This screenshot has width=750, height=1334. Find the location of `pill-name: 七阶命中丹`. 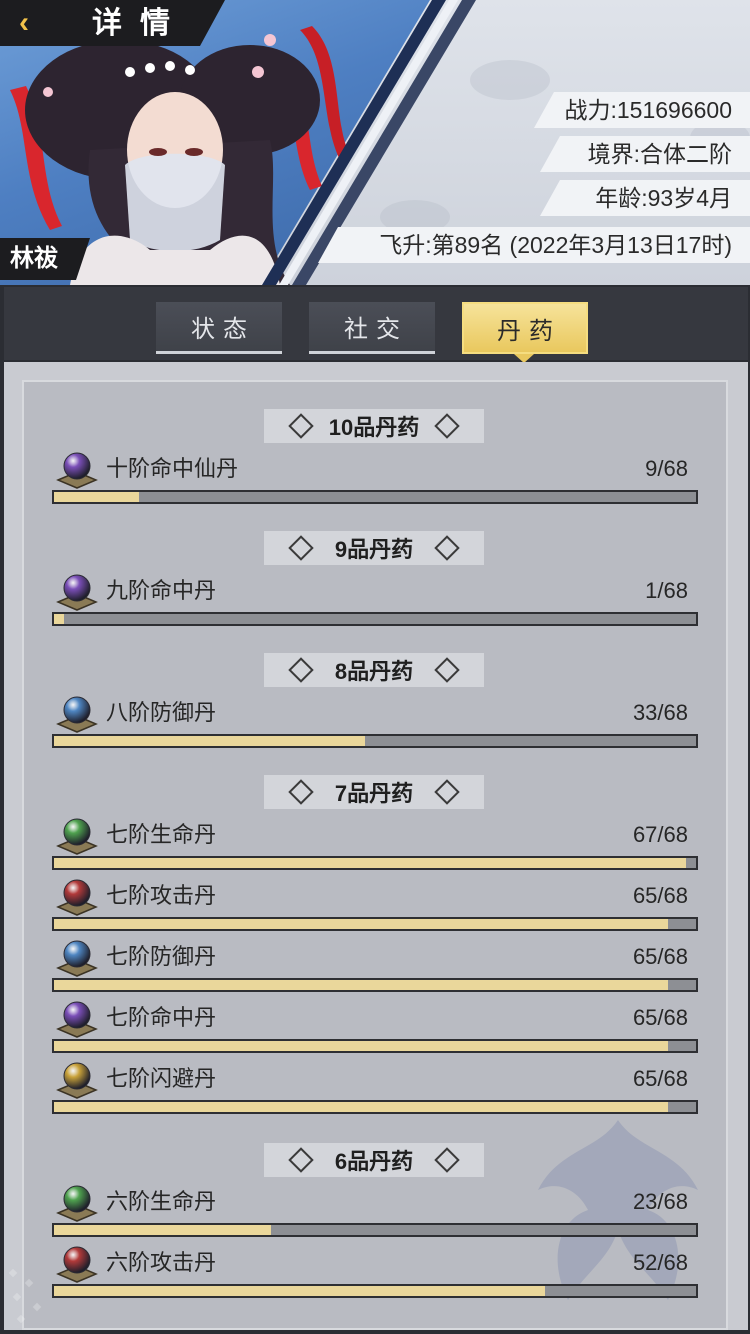

pill-name: 七阶命中丹 is located at coordinates (161, 1017).